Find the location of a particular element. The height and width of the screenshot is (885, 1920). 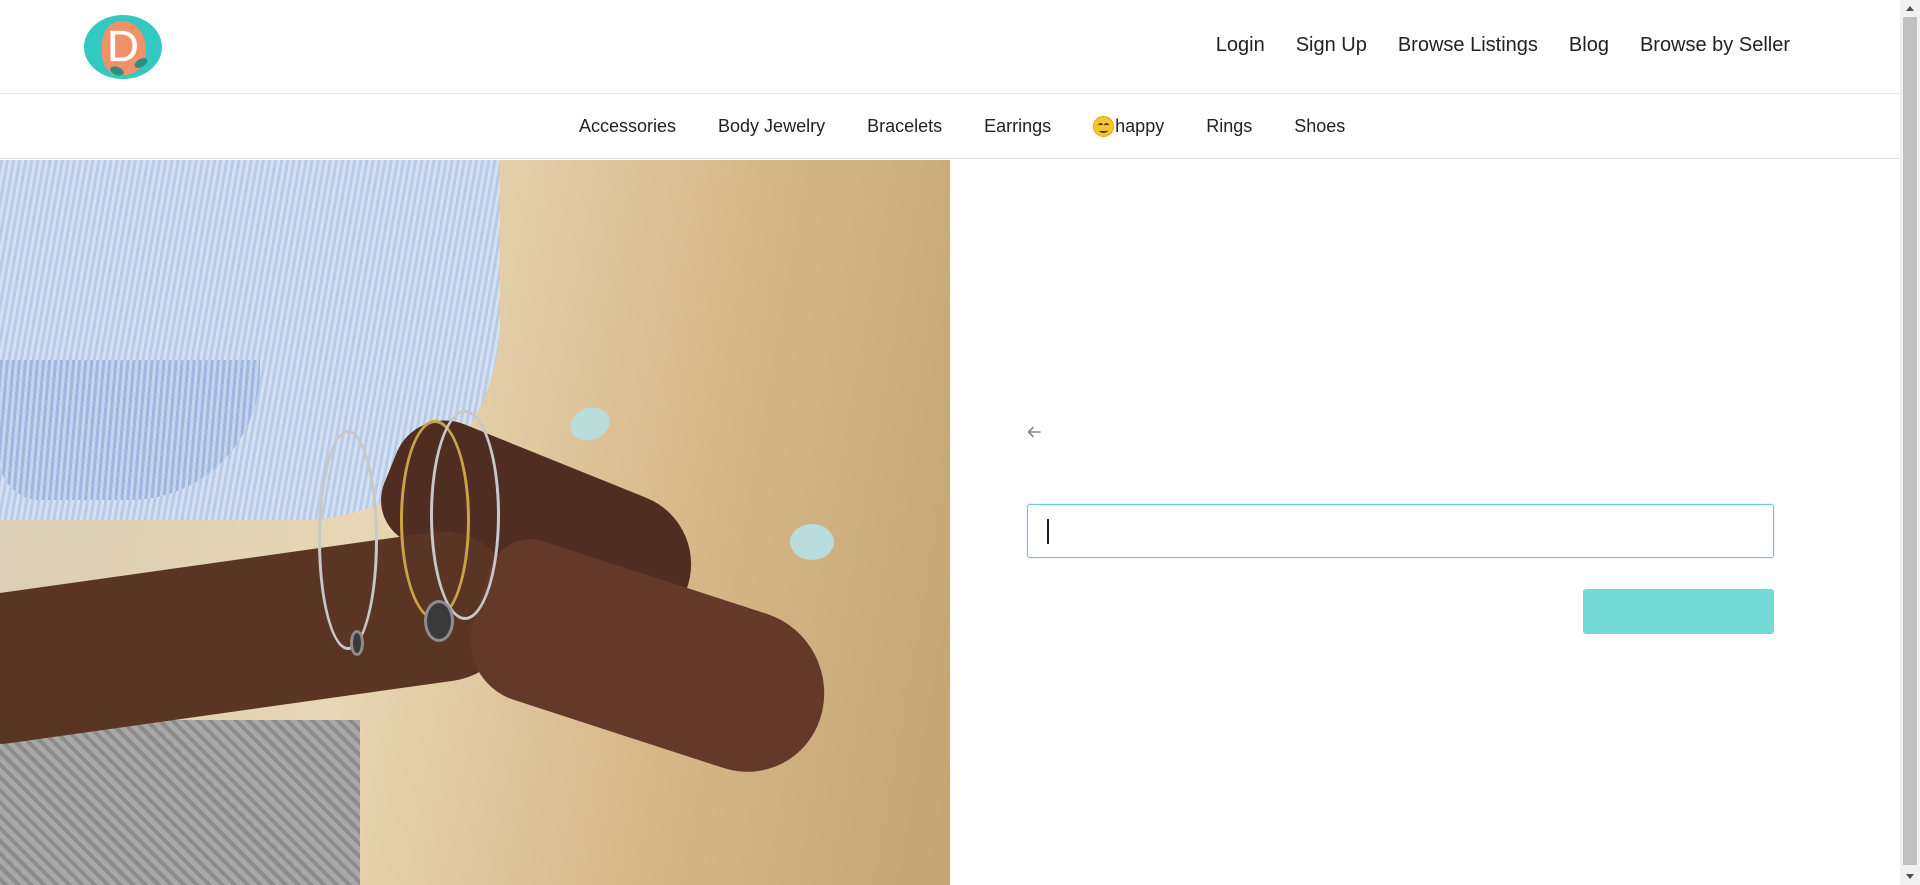

nav-browse-listings-link: Browse Listings is located at coordinates (1468, 45).